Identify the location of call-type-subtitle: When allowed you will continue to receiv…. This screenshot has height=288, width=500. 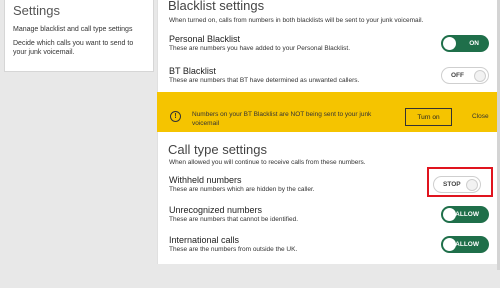
(267, 162).